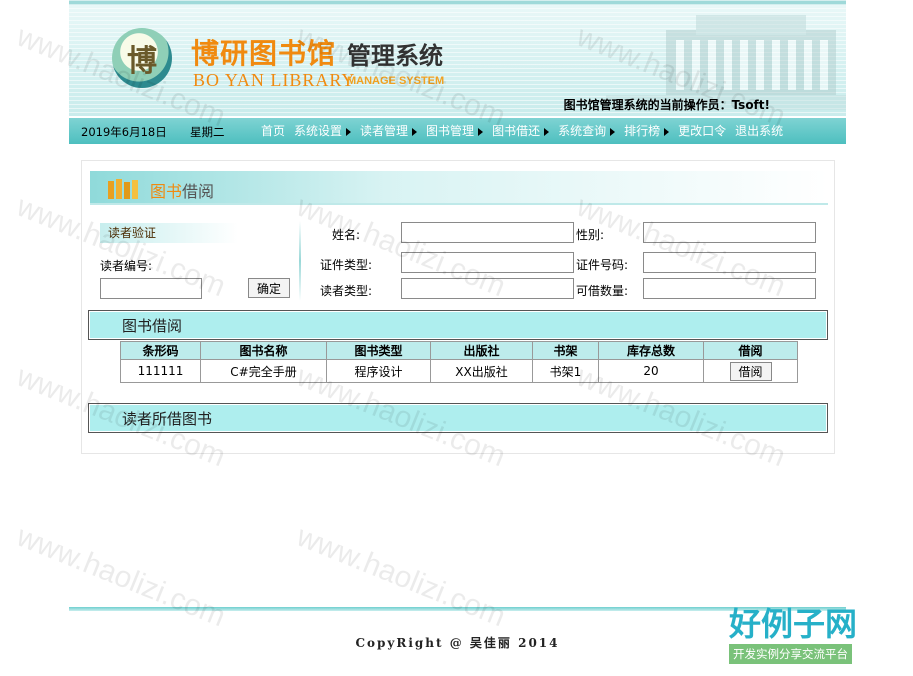 The width and height of the screenshot is (913, 676). I want to click on brand-name: 好例子网, so click(793, 624).